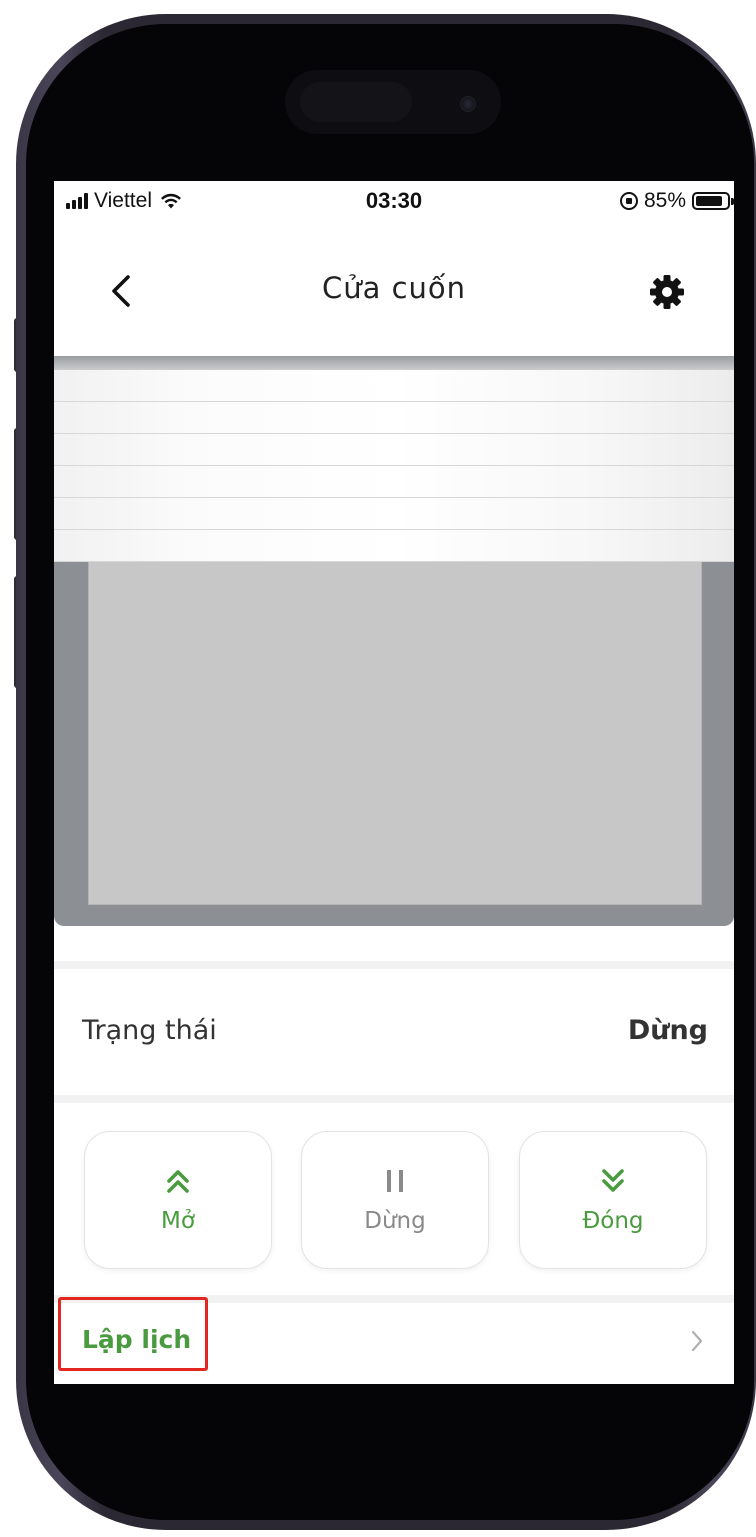 This screenshot has width=756, height=1537. I want to click on shutter-slats, so click(394, 466).